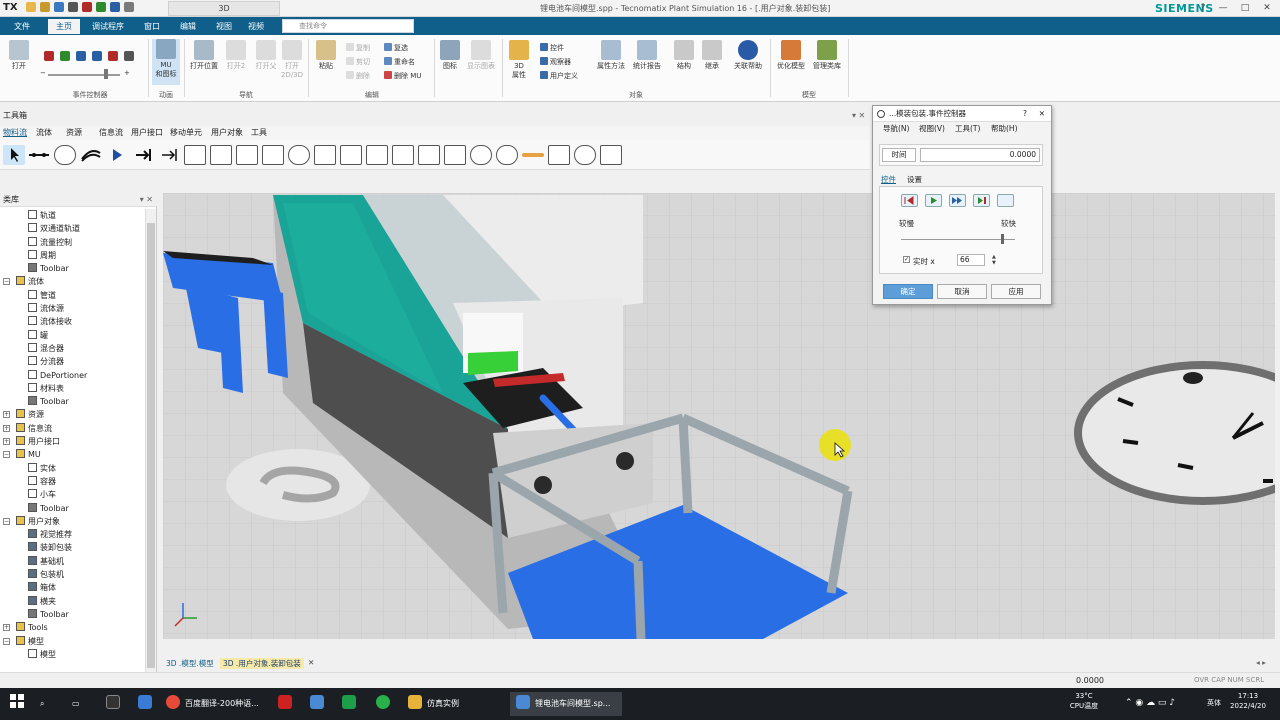 The width and height of the screenshot is (1280, 720). Describe the element at coordinates (73, 7) in the screenshot. I see `reset-icon` at that location.